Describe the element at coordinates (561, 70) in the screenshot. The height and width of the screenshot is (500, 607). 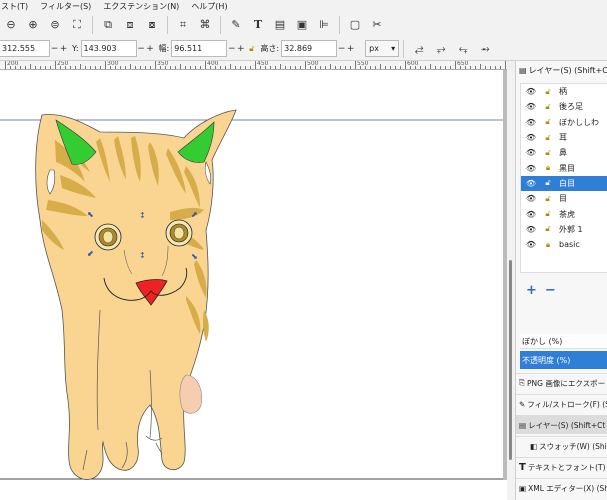
I see `layers-panel-title: ▤レイヤー(S) (Shift+Ctrl` at that location.